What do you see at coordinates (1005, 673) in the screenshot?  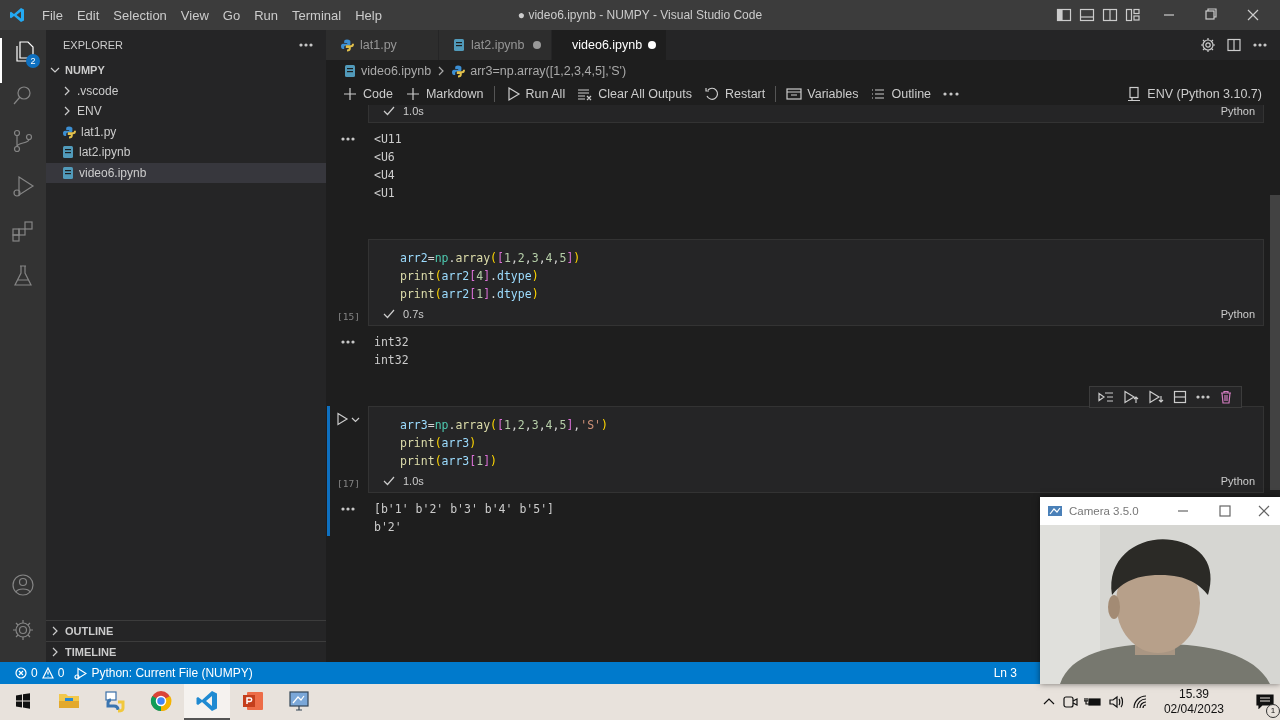 I see `cursor-position: Ln 3` at bounding box center [1005, 673].